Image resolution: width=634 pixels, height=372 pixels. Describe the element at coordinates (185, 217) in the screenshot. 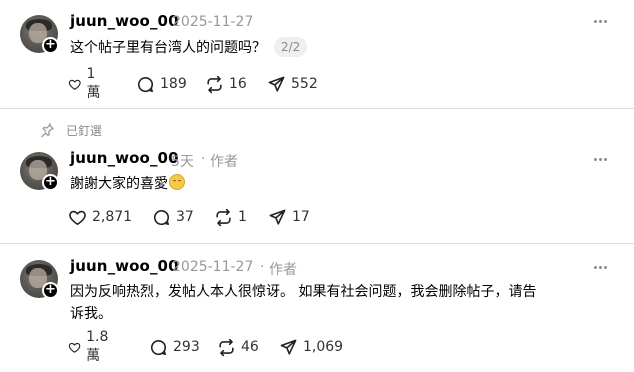

I see `comment-count: 37` at that location.